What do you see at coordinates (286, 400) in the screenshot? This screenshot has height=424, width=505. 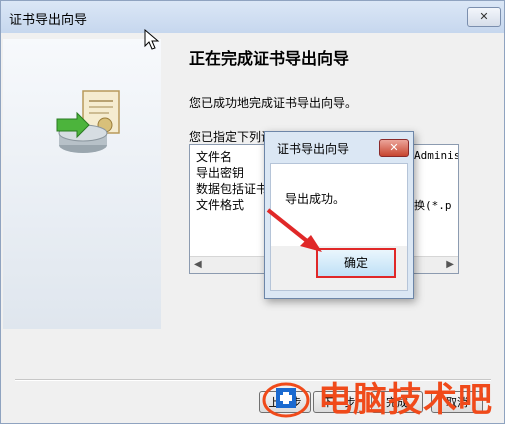 I see `watermark-logo-icon` at bounding box center [286, 400].